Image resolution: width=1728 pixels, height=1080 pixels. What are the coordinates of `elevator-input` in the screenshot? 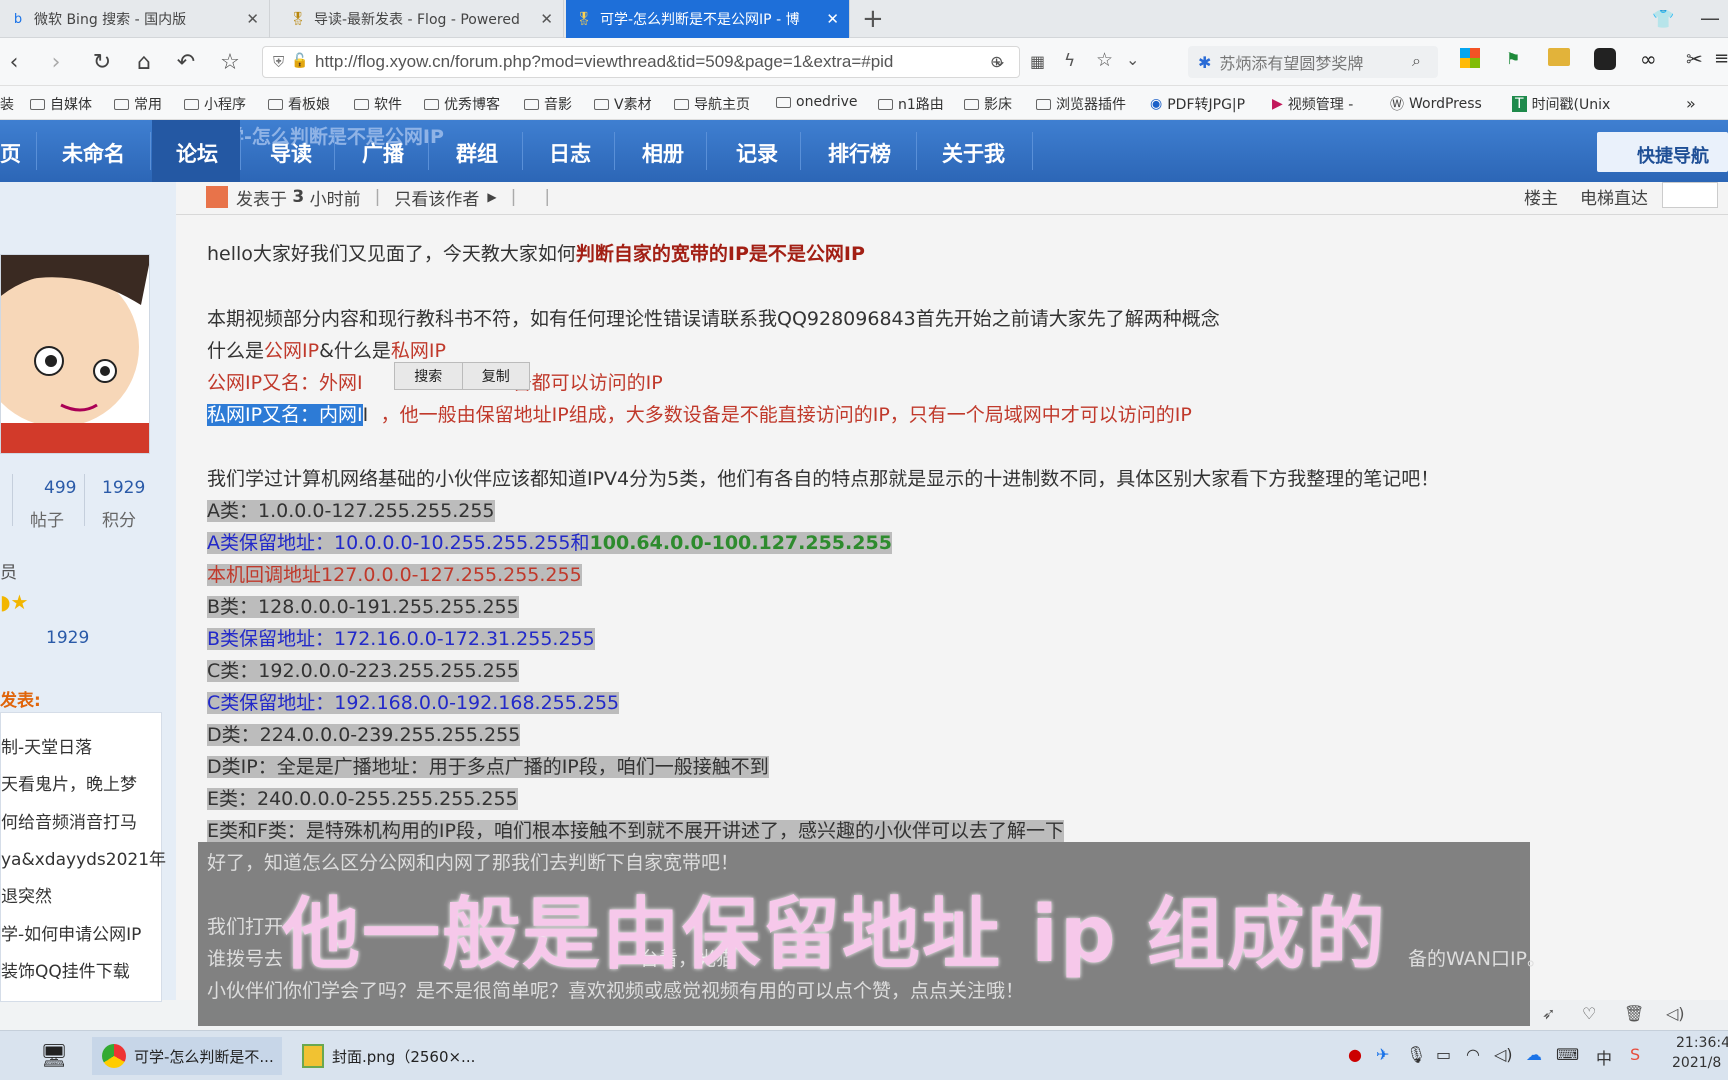 It's located at (1690, 195).